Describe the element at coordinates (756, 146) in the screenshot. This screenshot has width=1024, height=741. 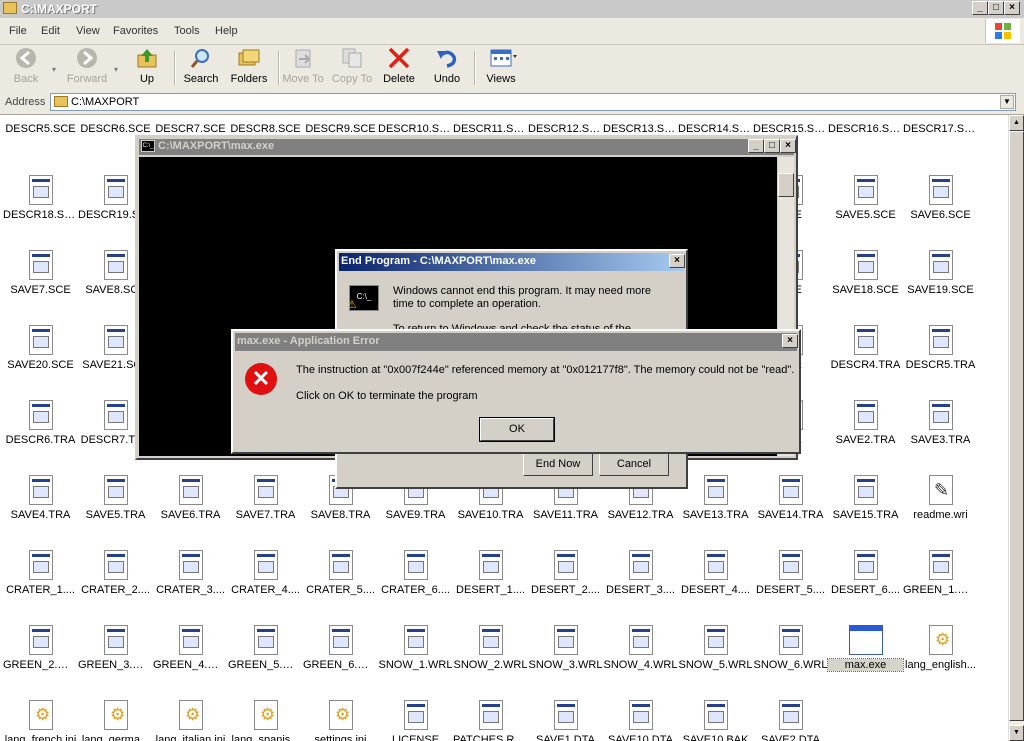
I see `console-minimize-button: _` at that location.